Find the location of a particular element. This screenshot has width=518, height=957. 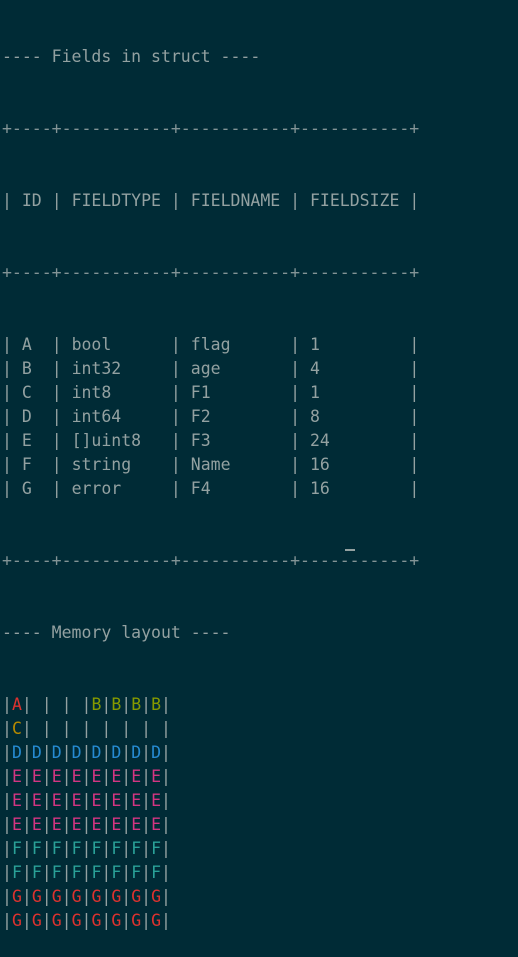

column-header-fieldsize: FIELDSIZE is located at coordinates (360, 200).